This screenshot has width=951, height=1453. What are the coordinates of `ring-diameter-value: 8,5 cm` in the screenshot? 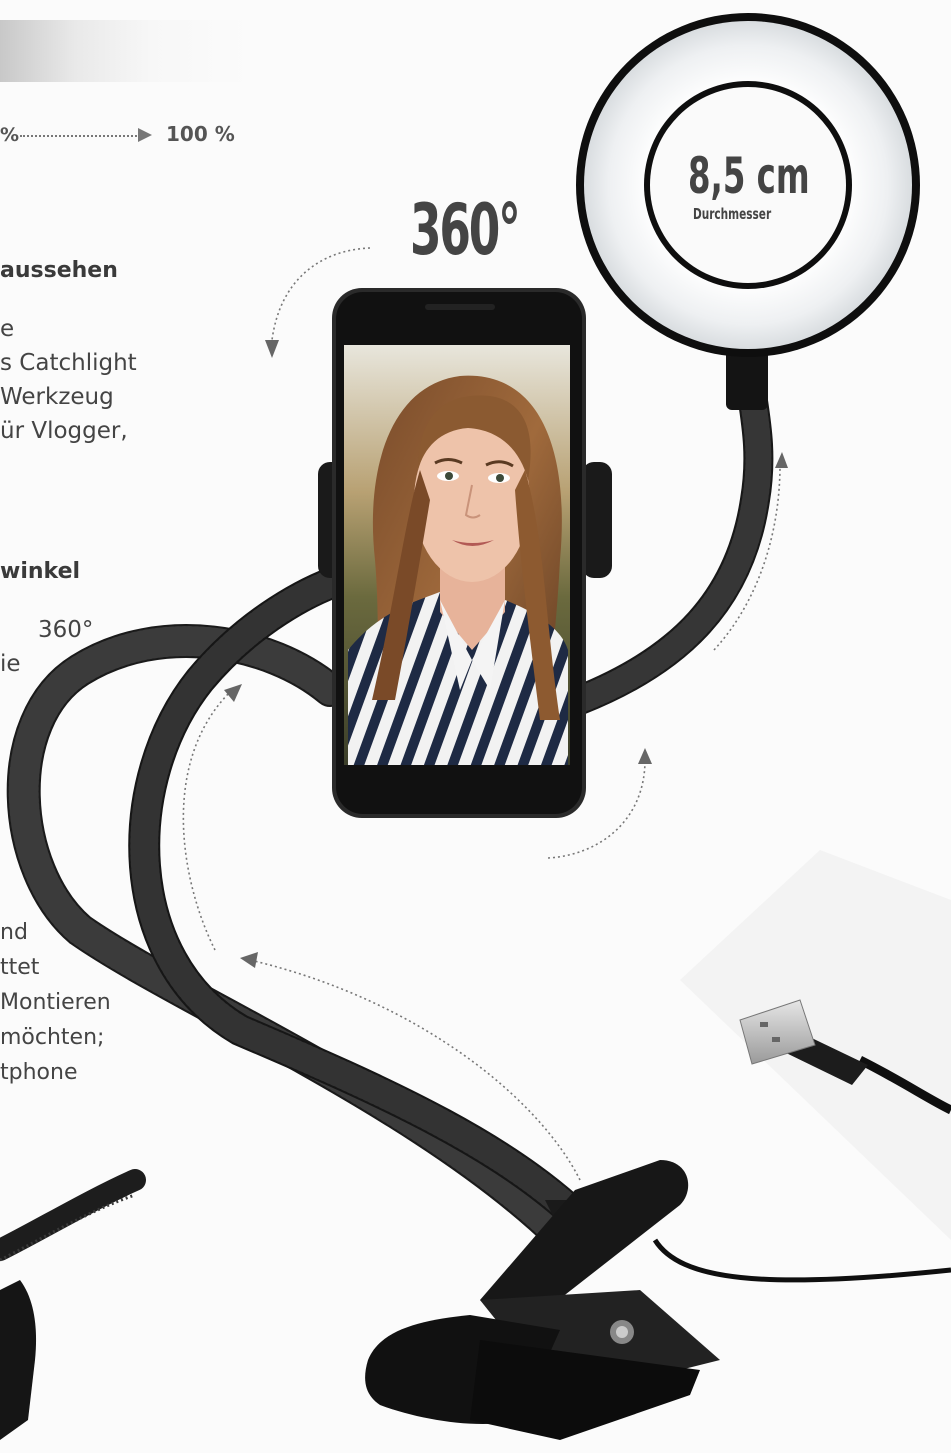 It's located at (749, 176).